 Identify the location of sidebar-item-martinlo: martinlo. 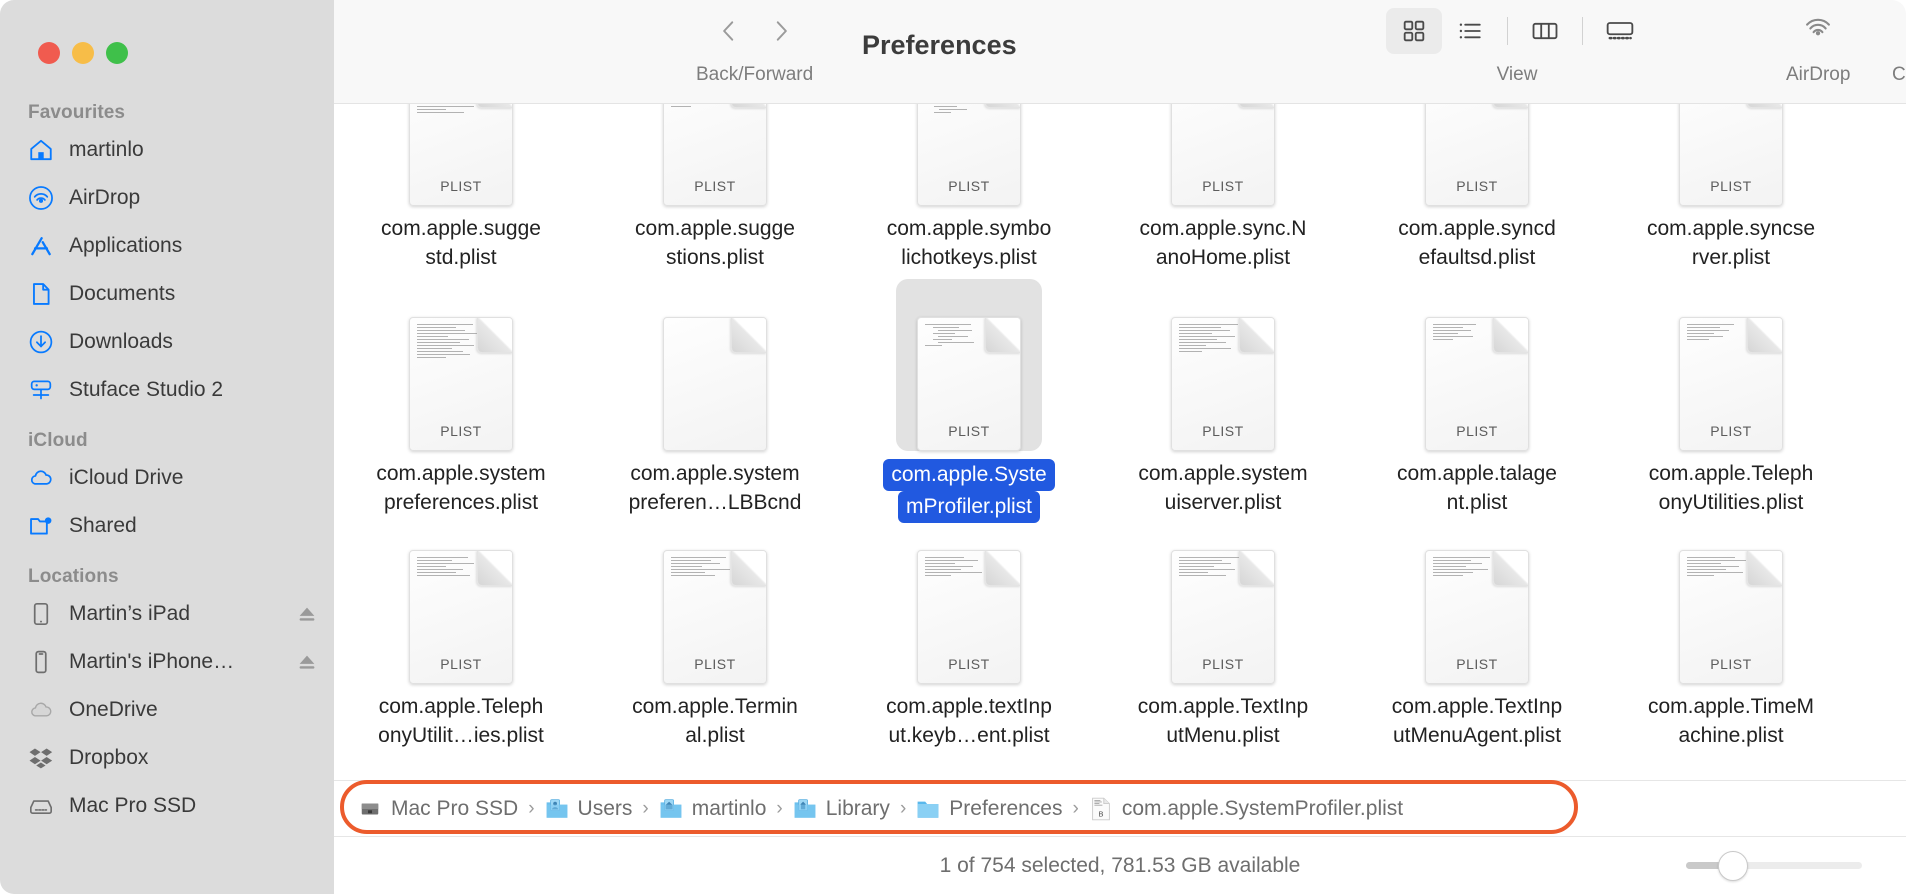
(167, 150).